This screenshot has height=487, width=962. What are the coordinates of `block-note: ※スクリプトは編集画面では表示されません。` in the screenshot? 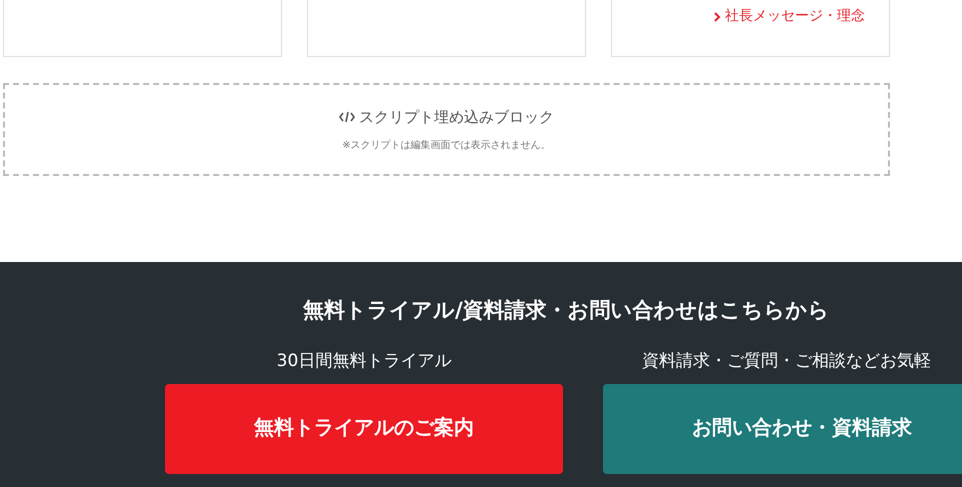 It's located at (446, 146).